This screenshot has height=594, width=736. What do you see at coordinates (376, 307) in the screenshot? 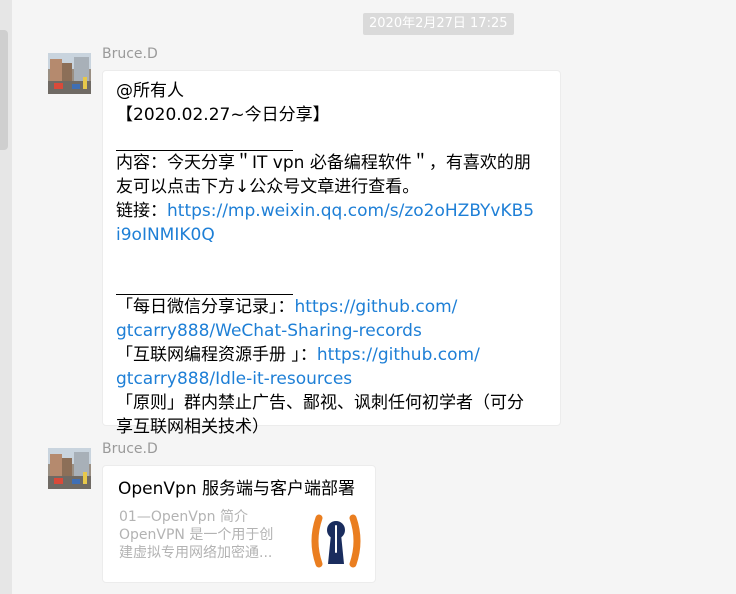
I see `github-link-sharing-records: https://github.com/` at bounding box center [376, 307].